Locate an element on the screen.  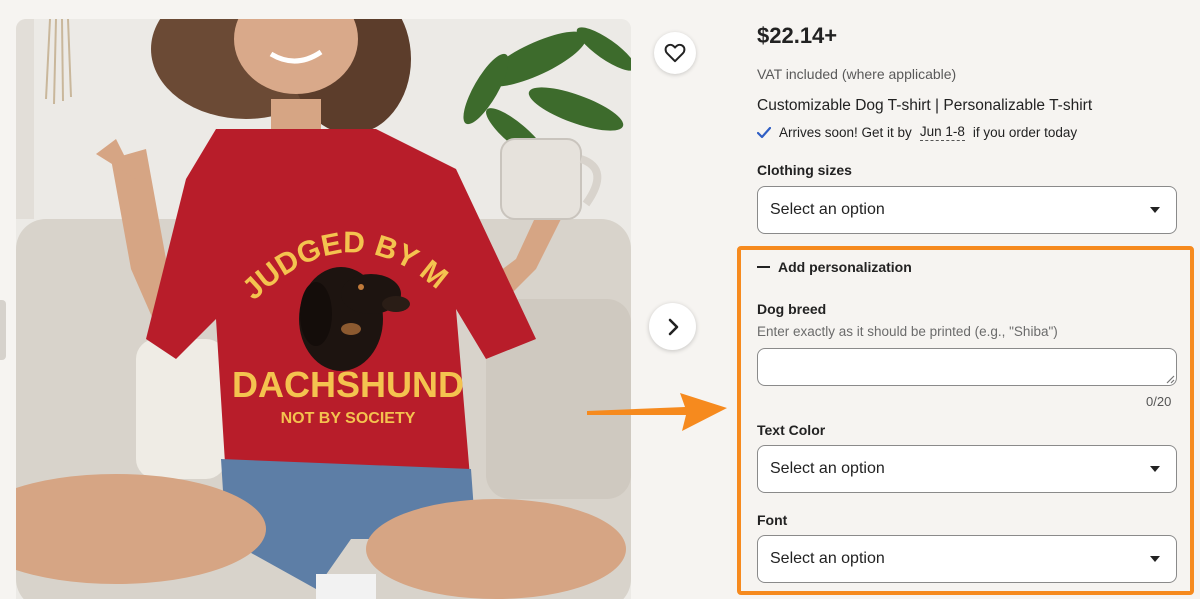
minus-icon is located at coordinates (763, 267).